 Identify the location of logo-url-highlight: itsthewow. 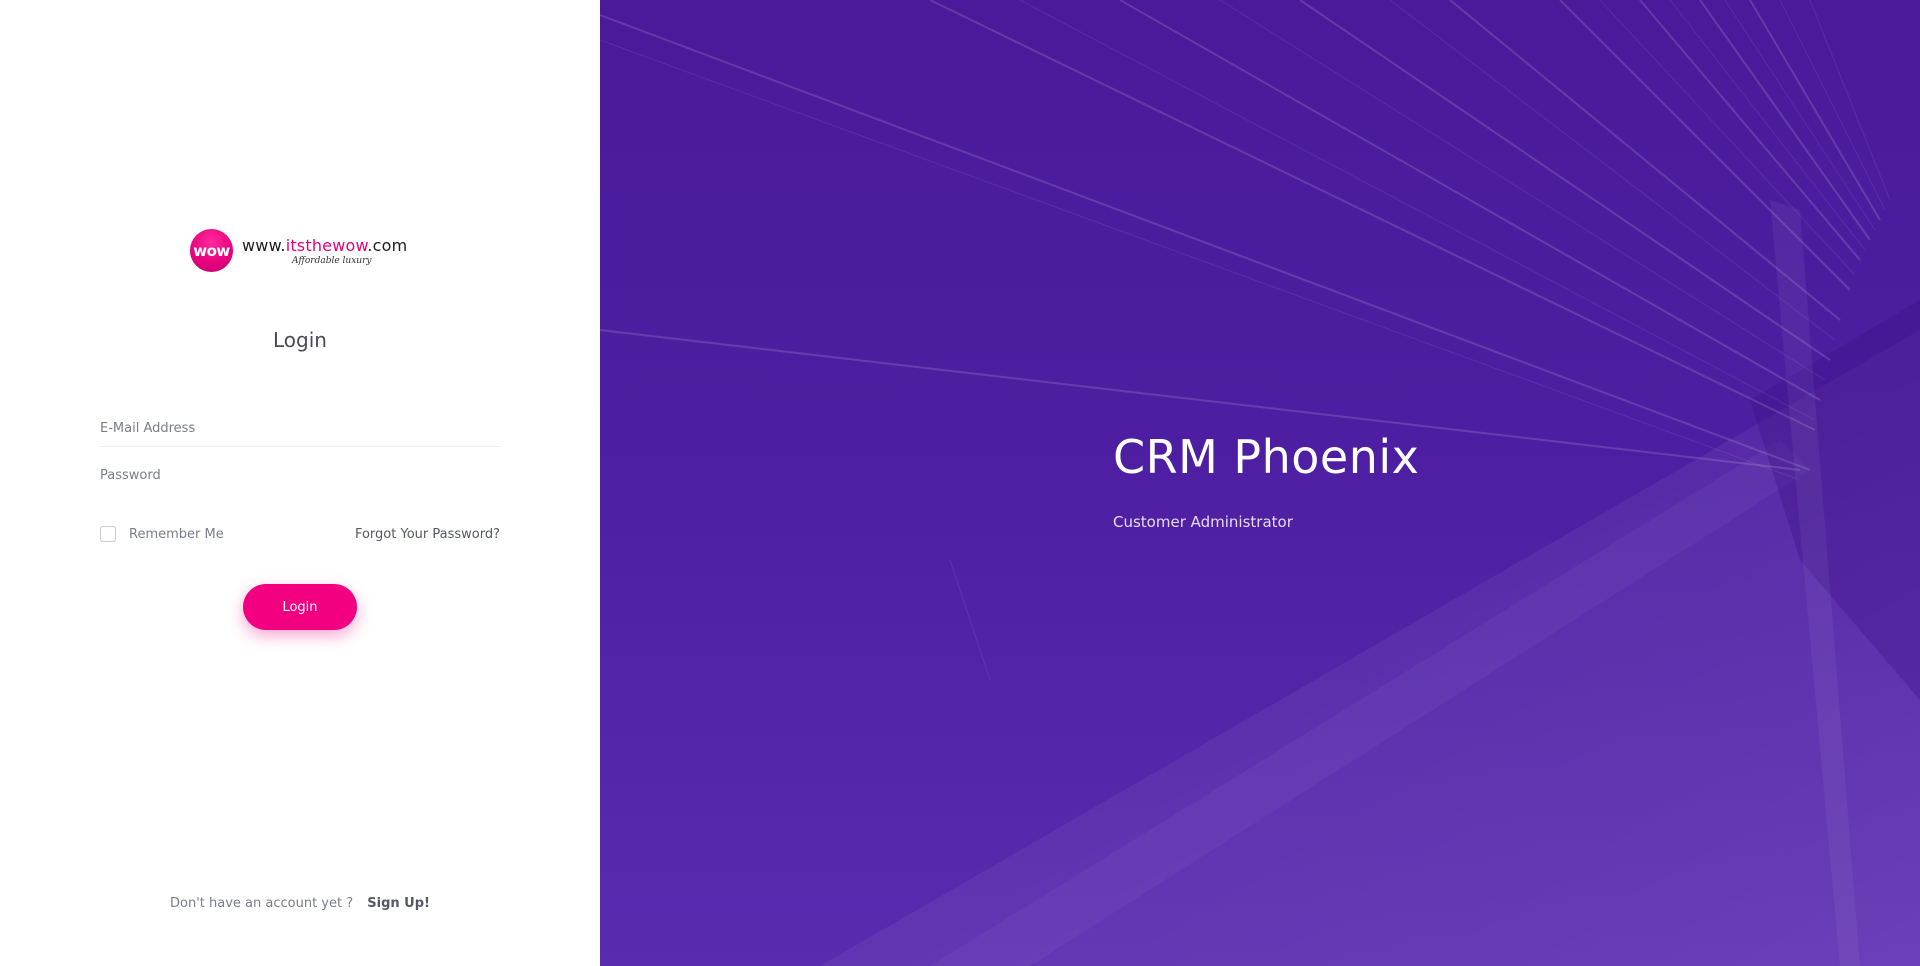
(326, 245).